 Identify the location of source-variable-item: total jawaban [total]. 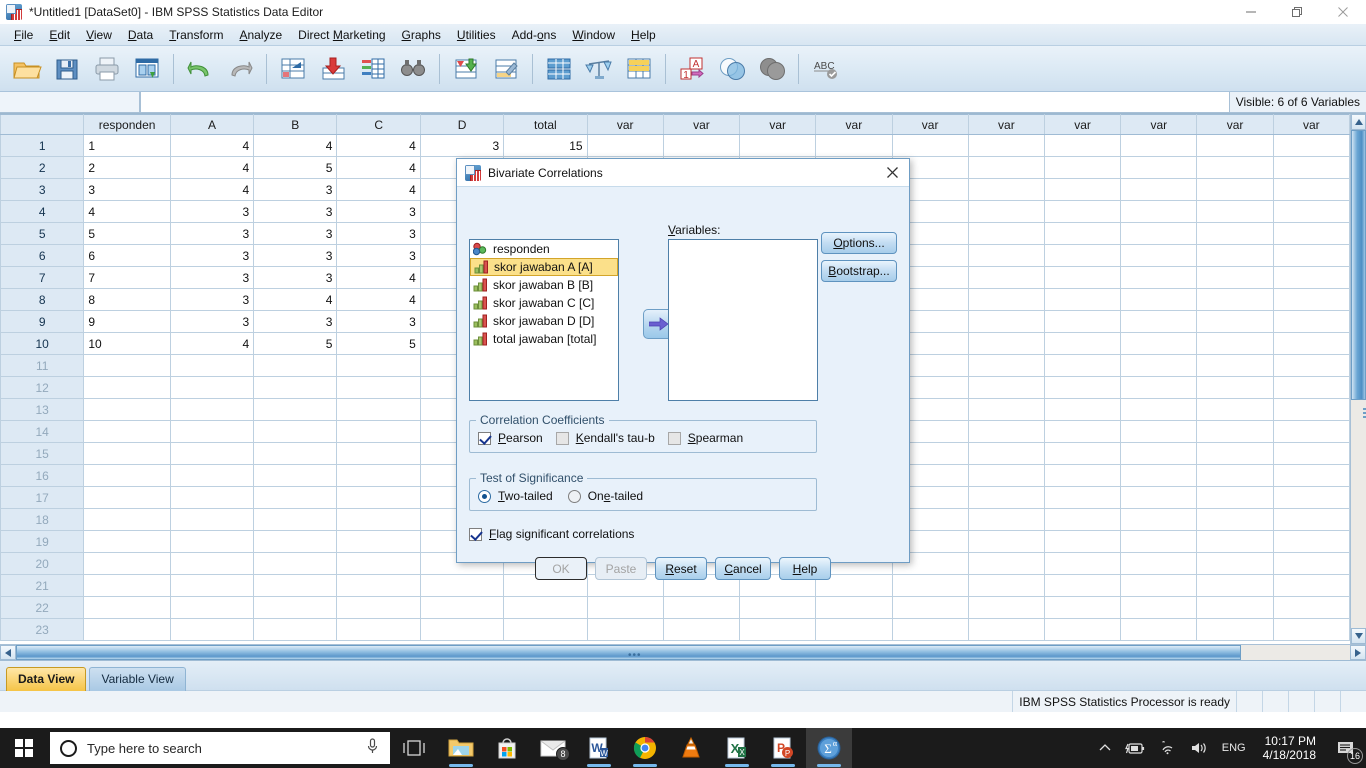
(544, 339).